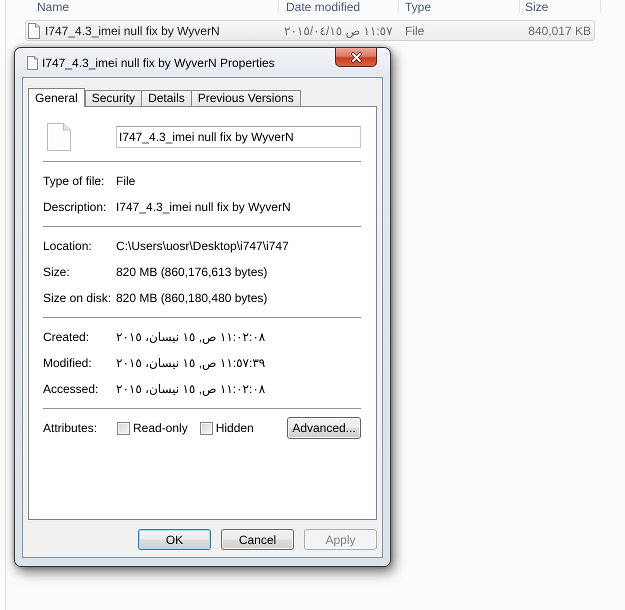 This screenshot has height=610, width=625. I want to click on property-value: File, so click(126, 181).